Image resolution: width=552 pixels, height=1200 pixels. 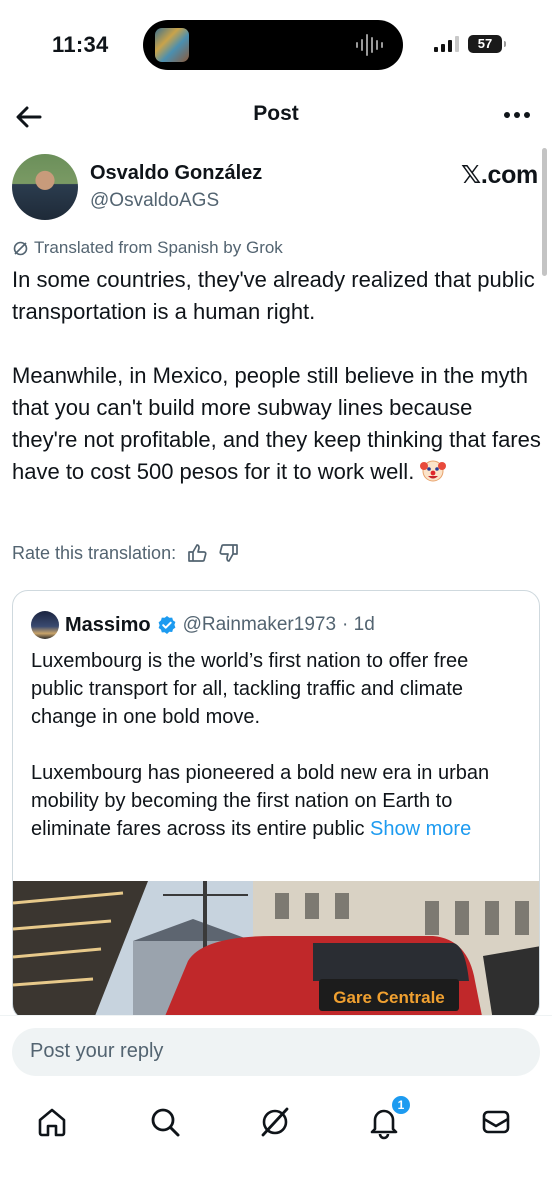 I want to click on tab-bar: 1, so click(x=276, y=1125).